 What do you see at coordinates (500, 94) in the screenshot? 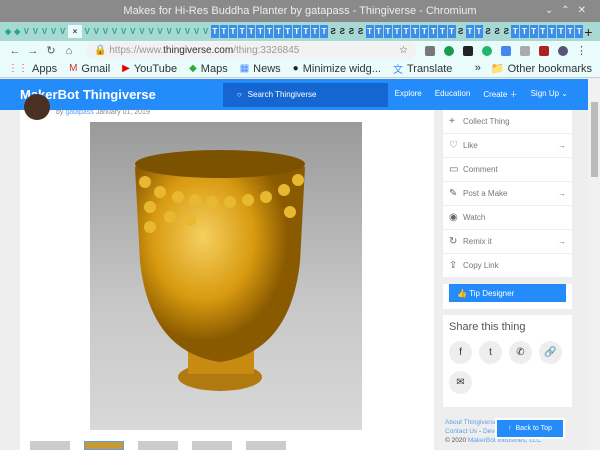
I see `nav-create: Create ＋` at bounding box center [500, 94].